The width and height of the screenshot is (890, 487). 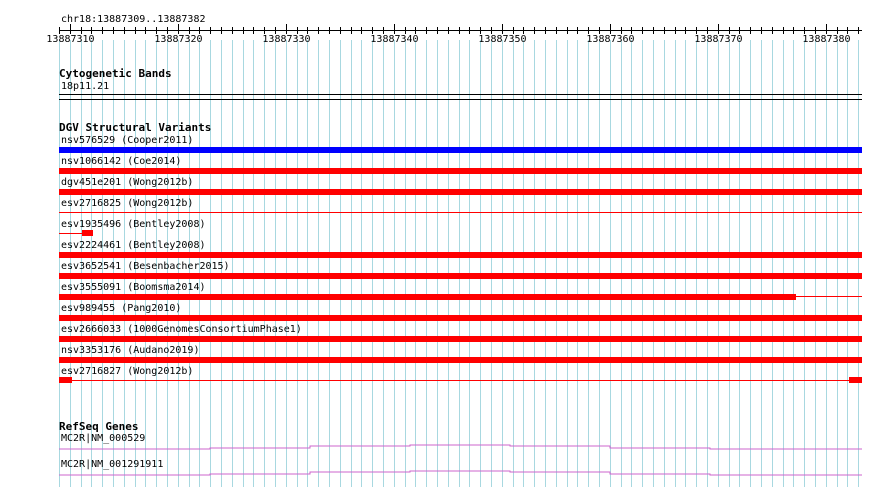 What do you see at coordinates (127, 183) in the screenshot?
I see `sv-label: dgv451e201 (Wong2012b)` at bounding box center [127, 183].